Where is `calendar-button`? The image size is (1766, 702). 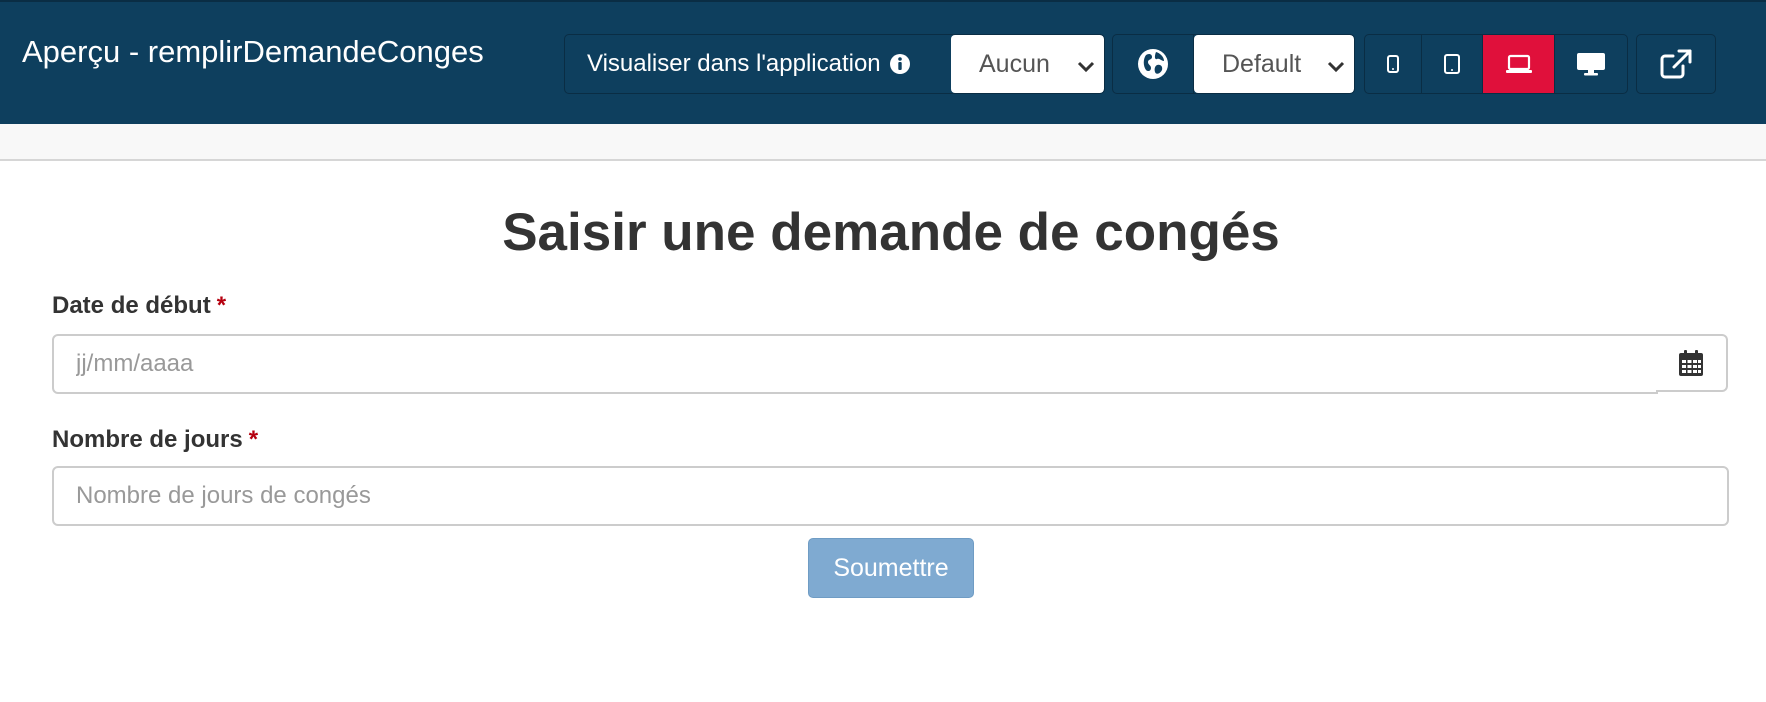 calendar-button is located at coordinates (1692, 363).